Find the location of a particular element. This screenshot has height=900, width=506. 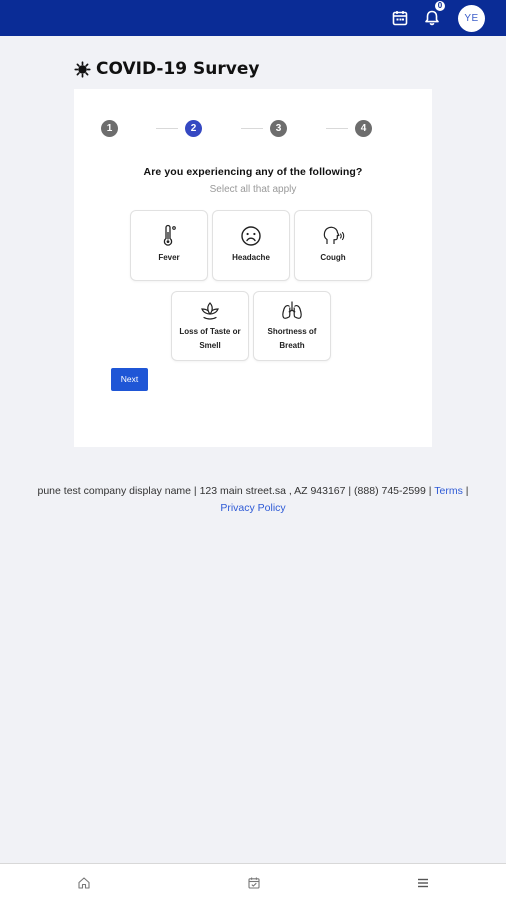

option-label: Cough is located at coordinates (333, 257).